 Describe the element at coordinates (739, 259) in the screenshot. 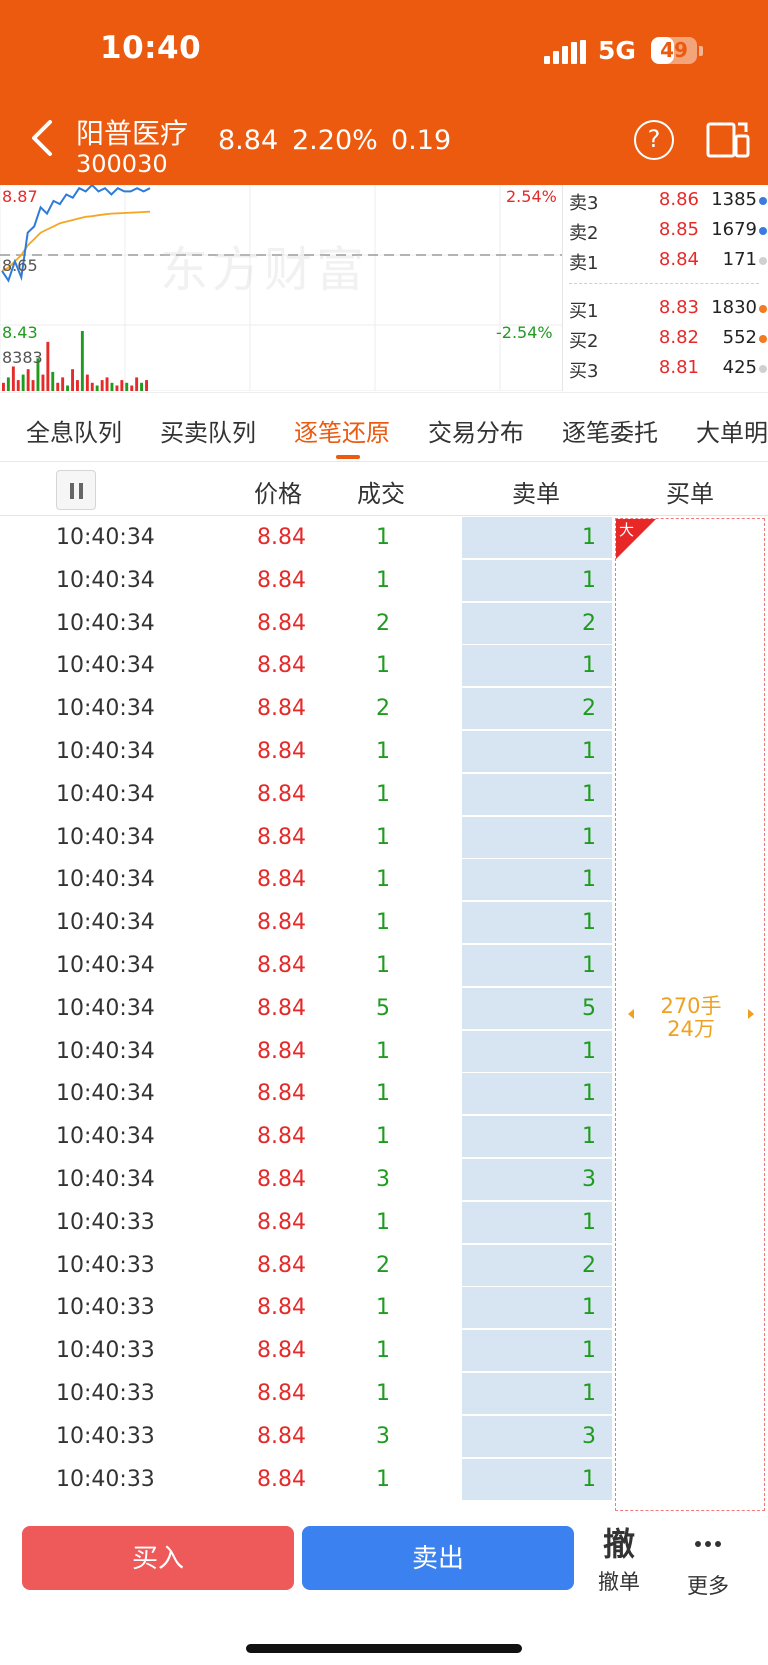

I see `ask-volume: 171` at that location.